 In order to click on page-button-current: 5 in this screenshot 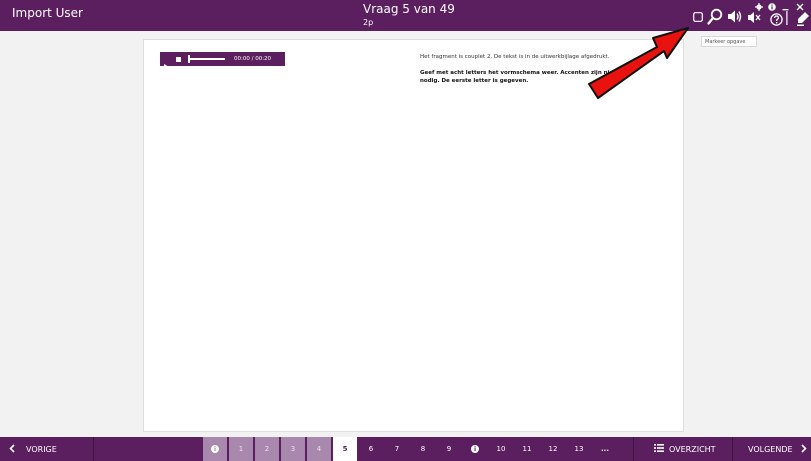, I will do `click(345, 449)`.